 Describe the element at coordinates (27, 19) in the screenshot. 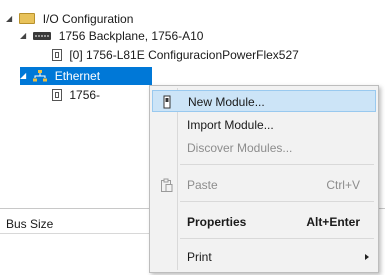

I see `folder-icon` at that location.